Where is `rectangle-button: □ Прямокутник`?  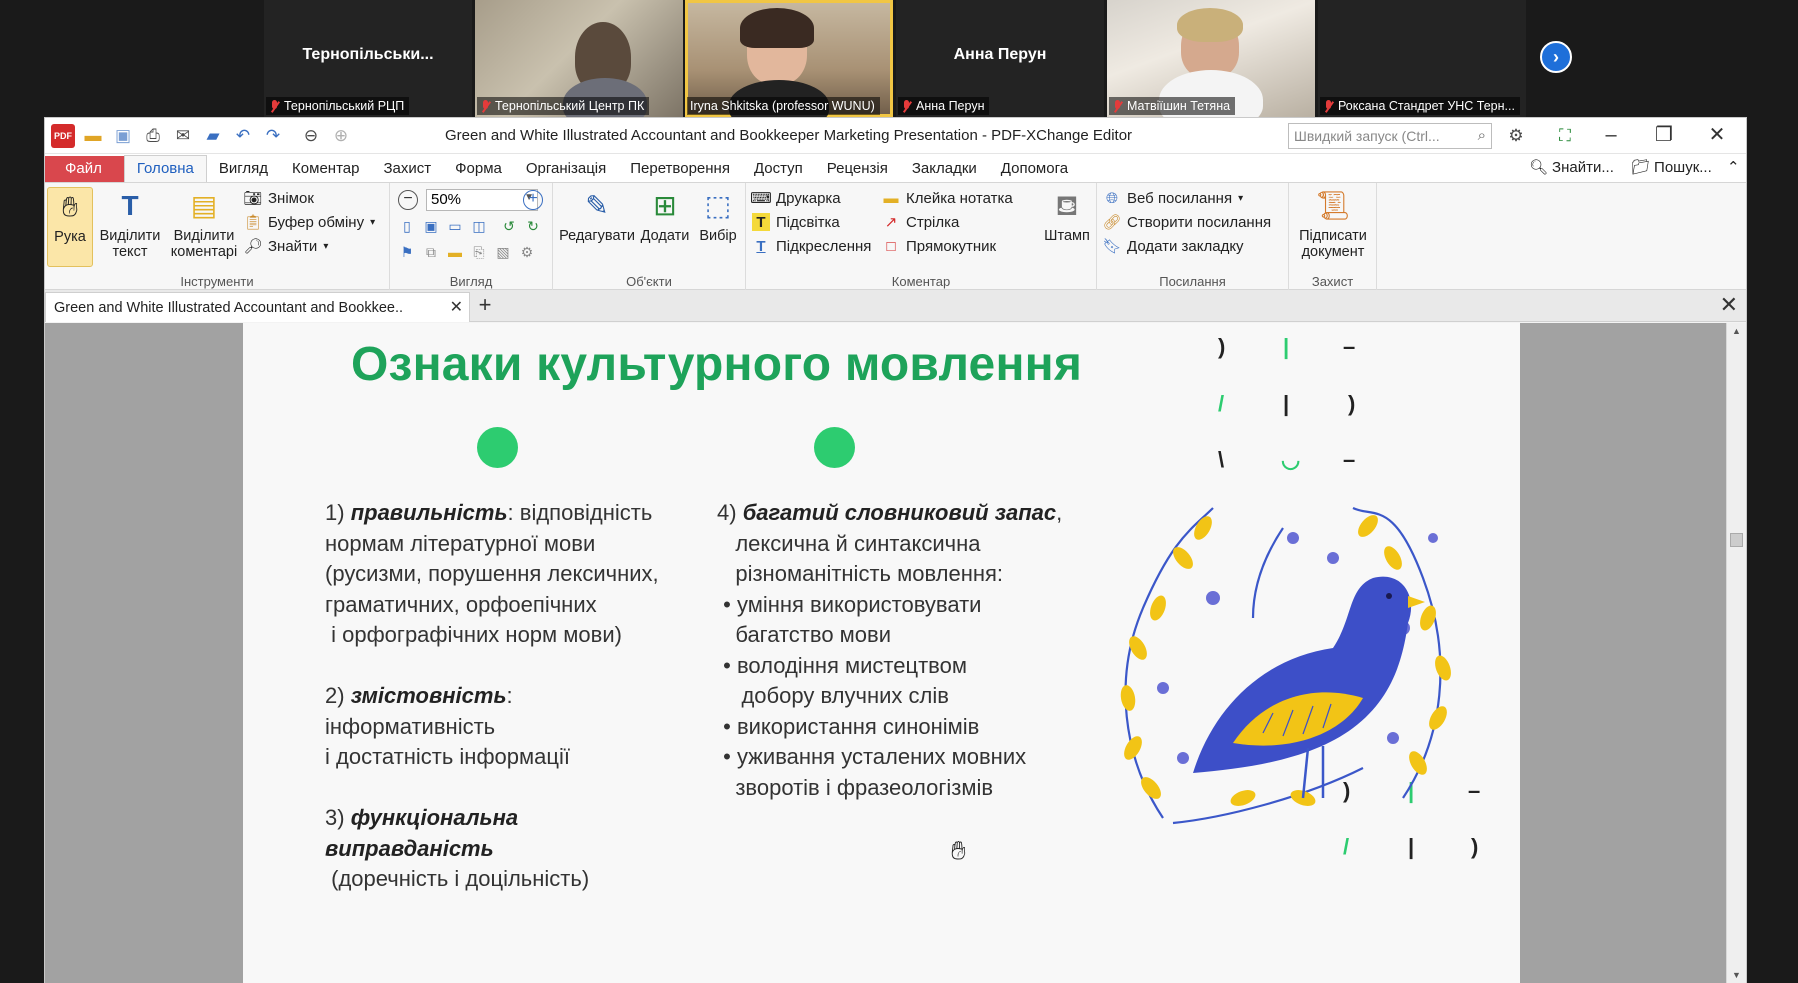 rectangle-button: □ Прямокутник is located at coordinates (939, 246).